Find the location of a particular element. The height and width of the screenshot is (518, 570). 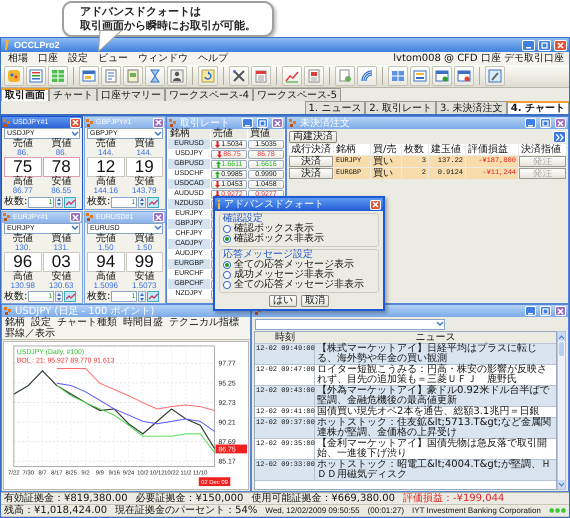

news-headline: 【金利マーケットアイ】国債先物は急反落で取引開始、一進後下げ渋り is located at coordinates (435, 449).